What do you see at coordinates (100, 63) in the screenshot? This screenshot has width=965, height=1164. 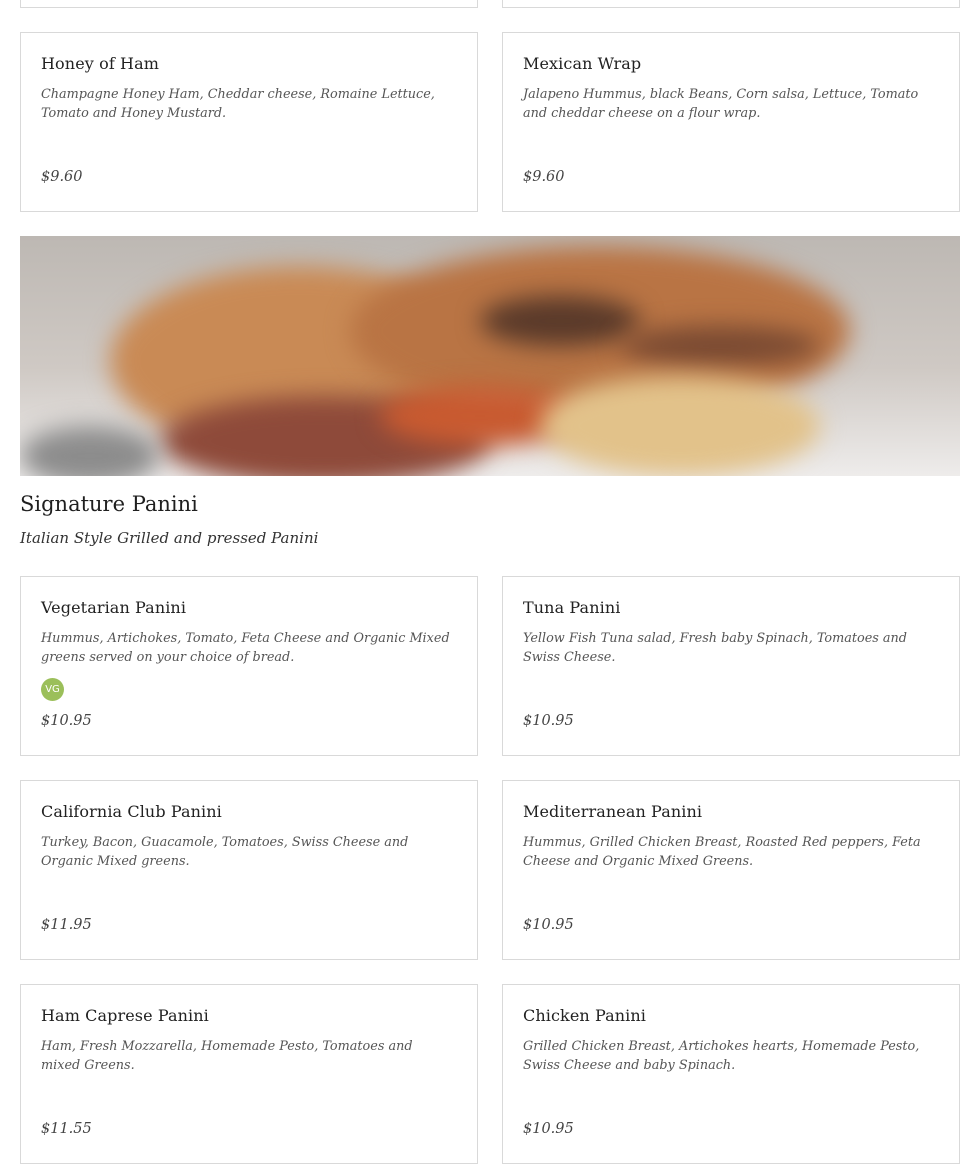 I see `menu-item-title: Honey of Ham` at bounding box center [100, 63].